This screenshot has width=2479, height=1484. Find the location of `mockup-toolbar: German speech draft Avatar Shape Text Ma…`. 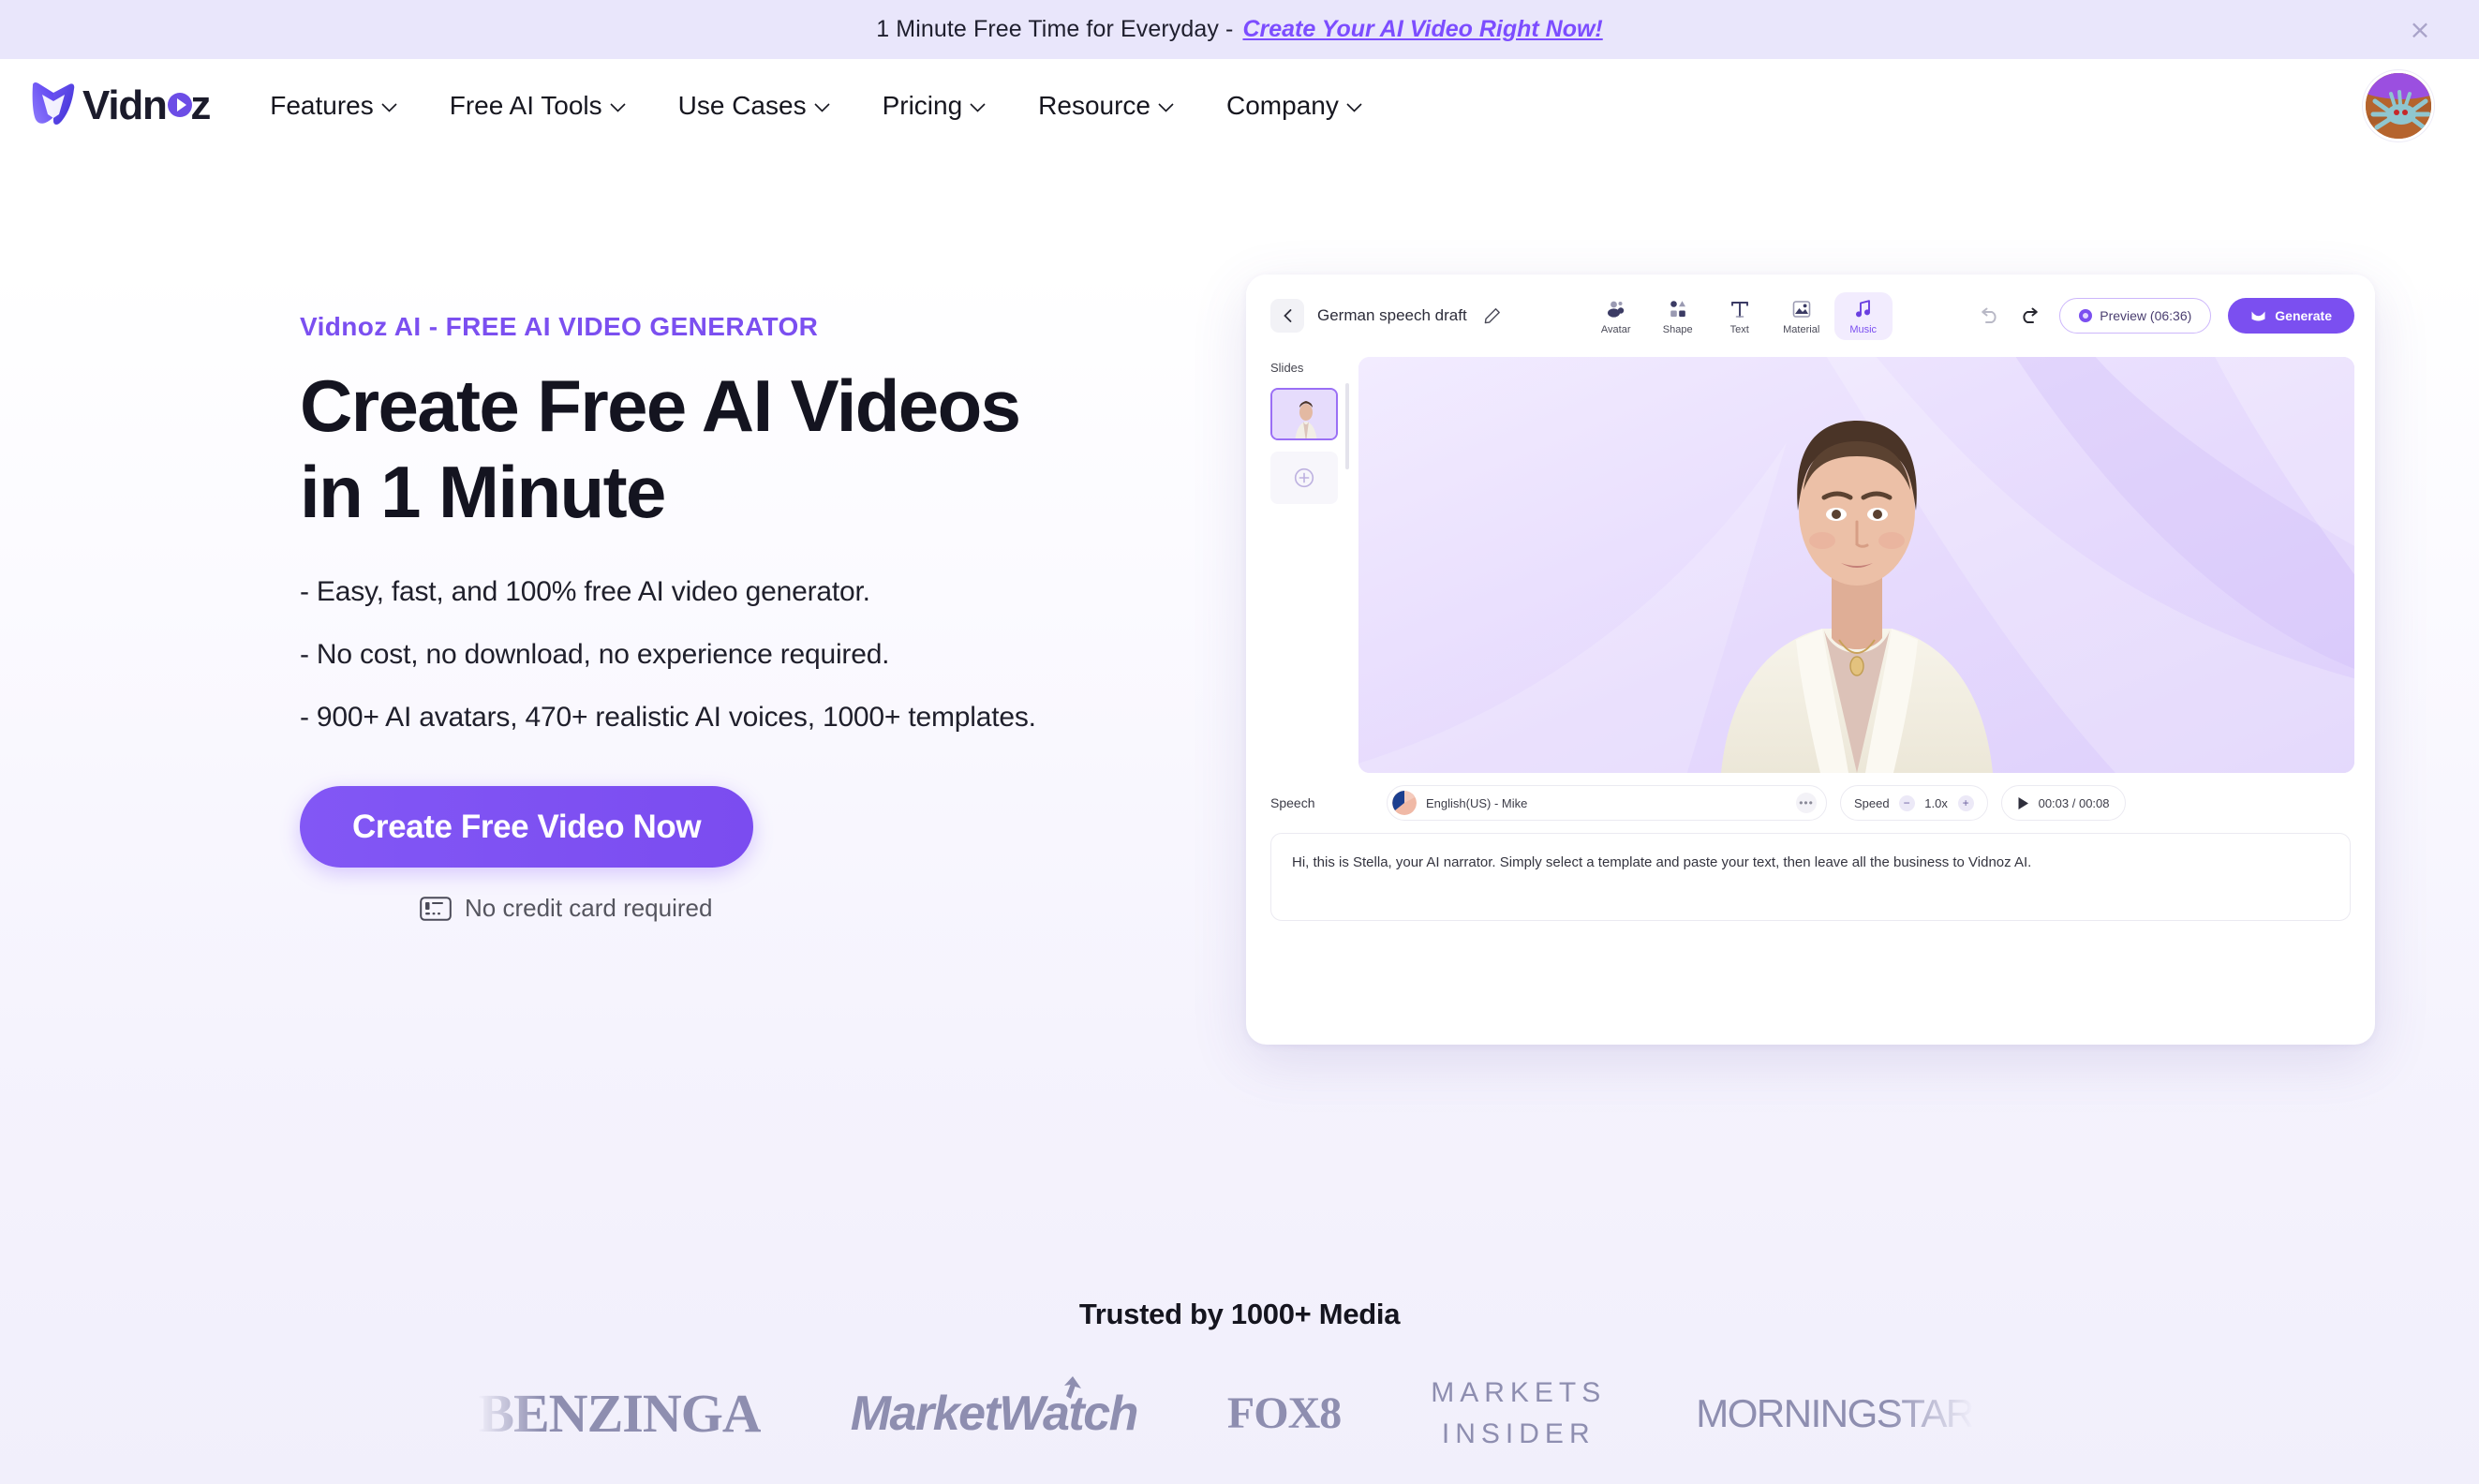

mockup-toolbar: German speech draft Avatar Shape Text Ma… is located at coordinates (1810, 316).